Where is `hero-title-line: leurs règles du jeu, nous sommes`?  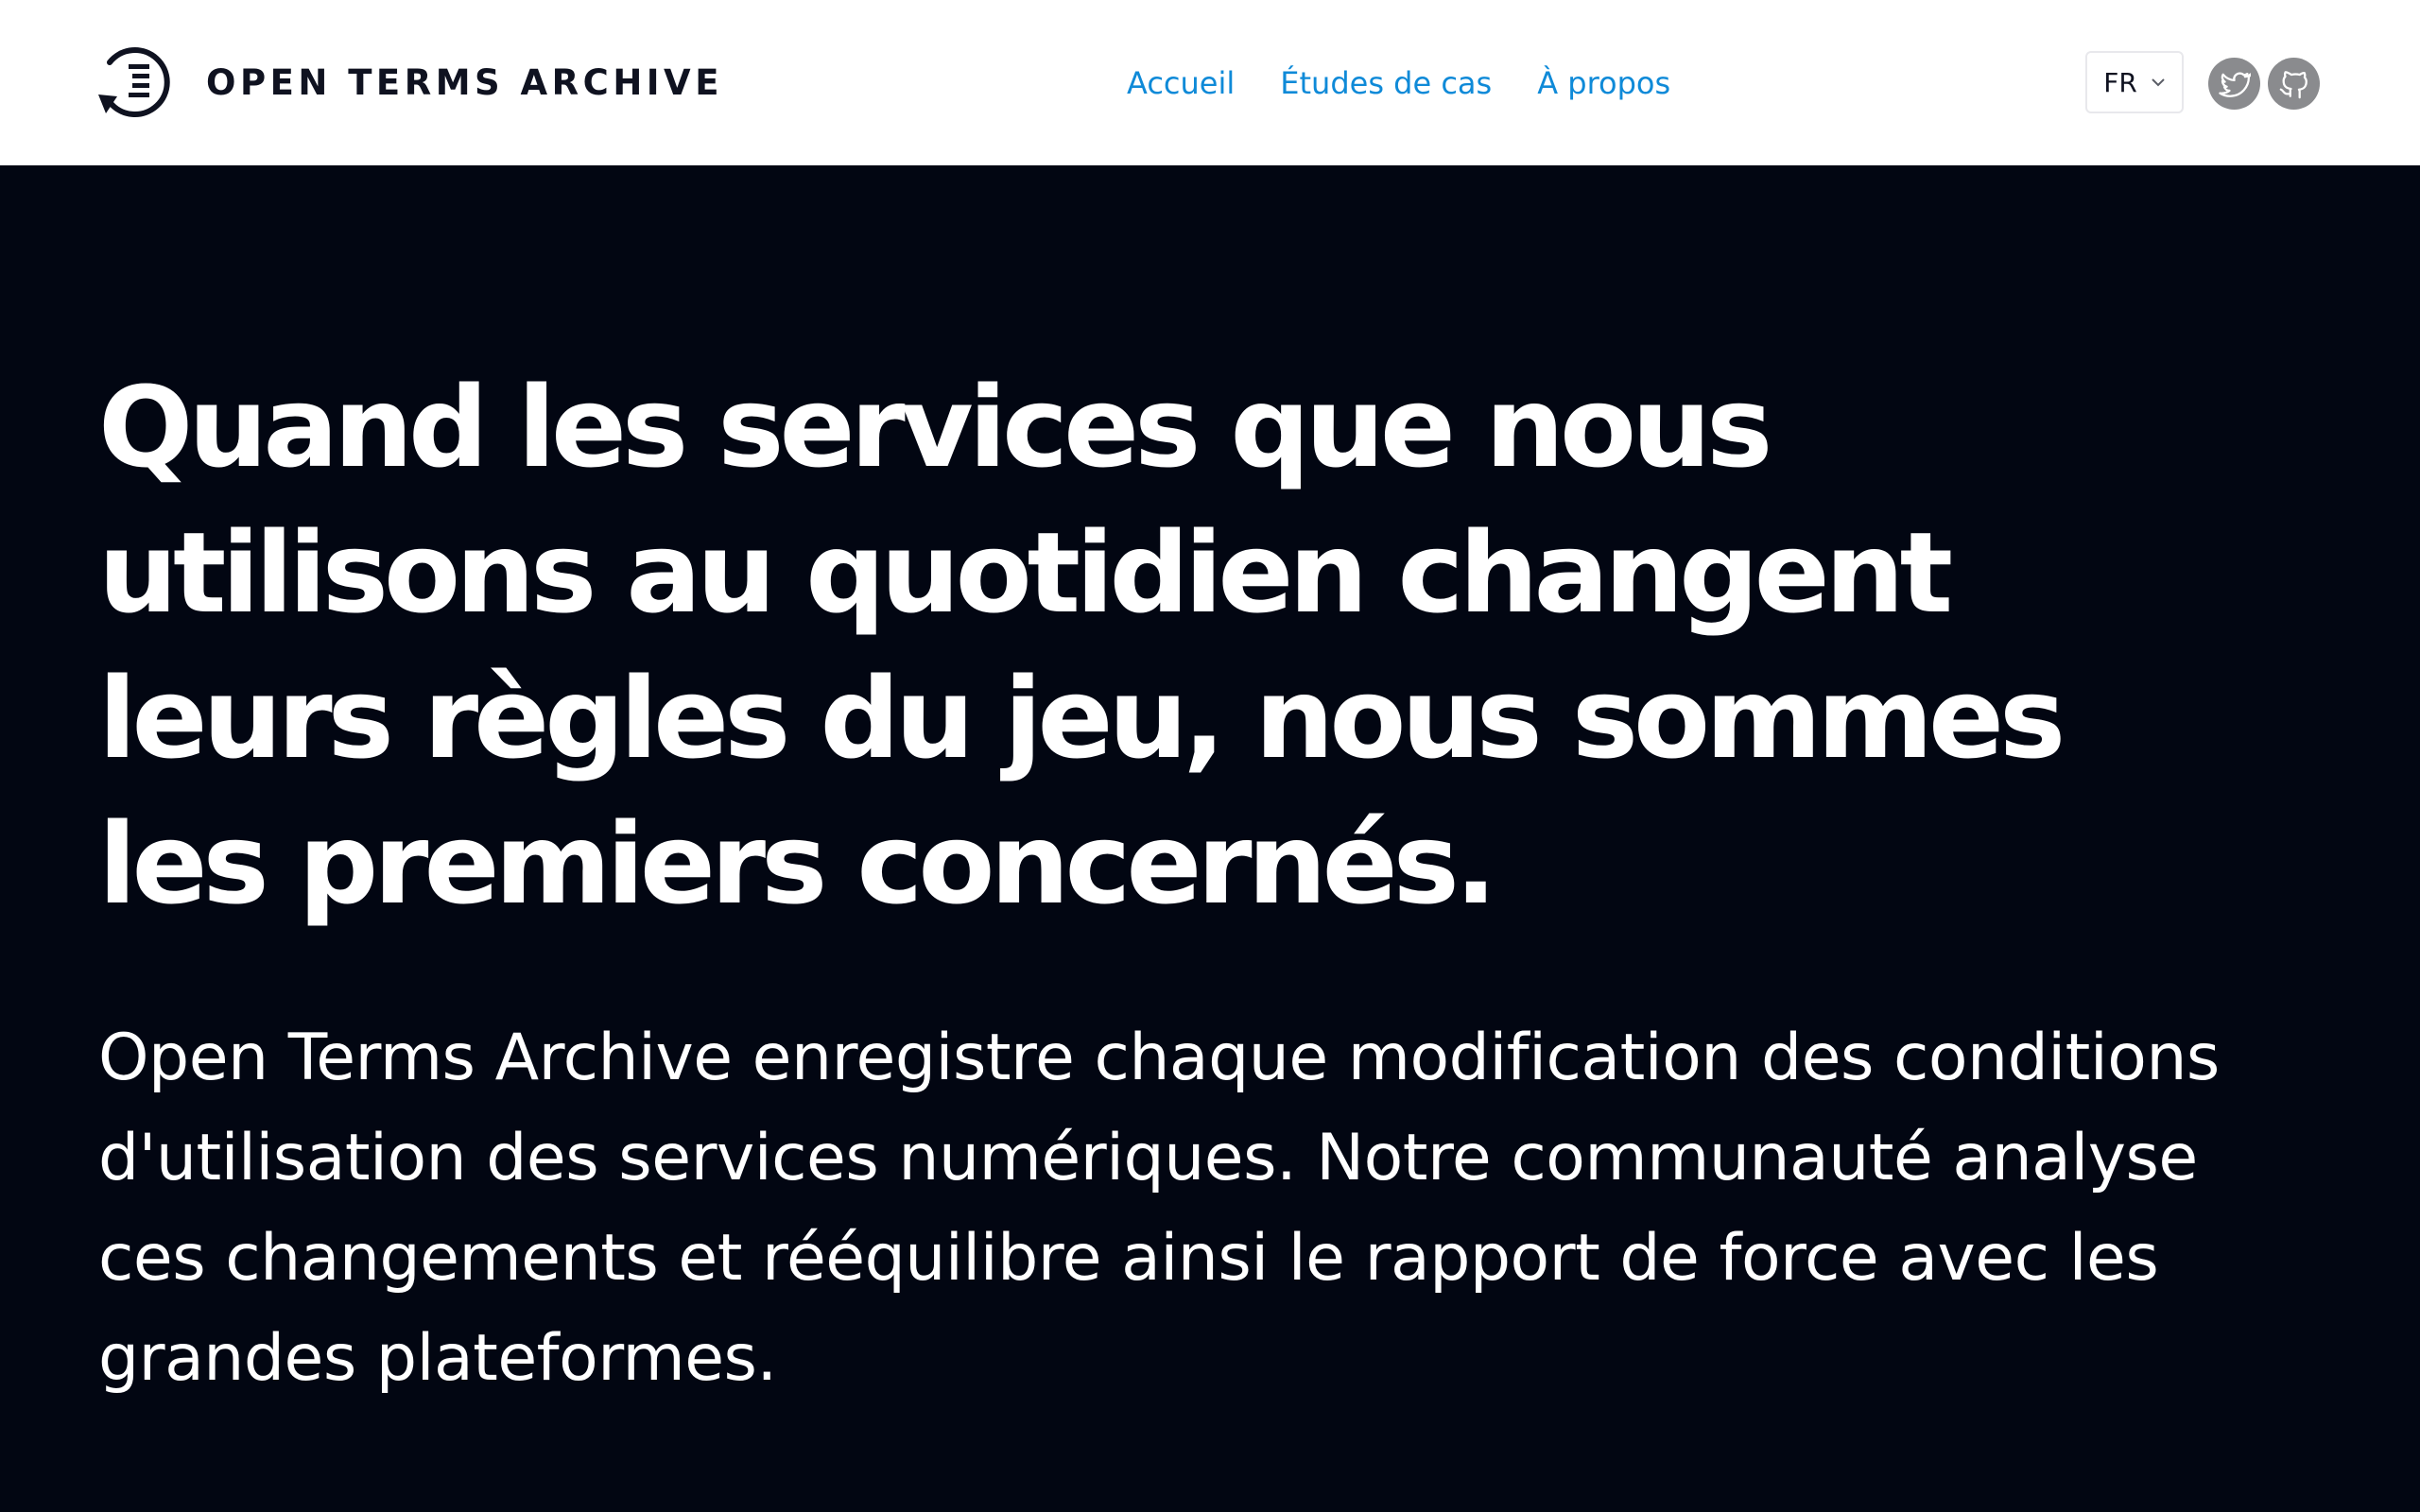 hero-title-line: leurs règles du jeu, nous sommes is located at coordinates (1082, 718).